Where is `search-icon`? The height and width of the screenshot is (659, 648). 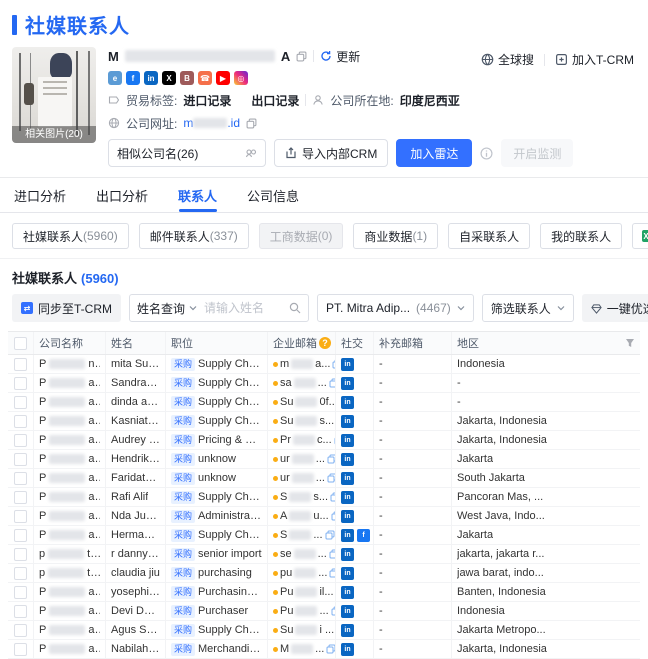
search-icon is located at coordinates (295, 308).